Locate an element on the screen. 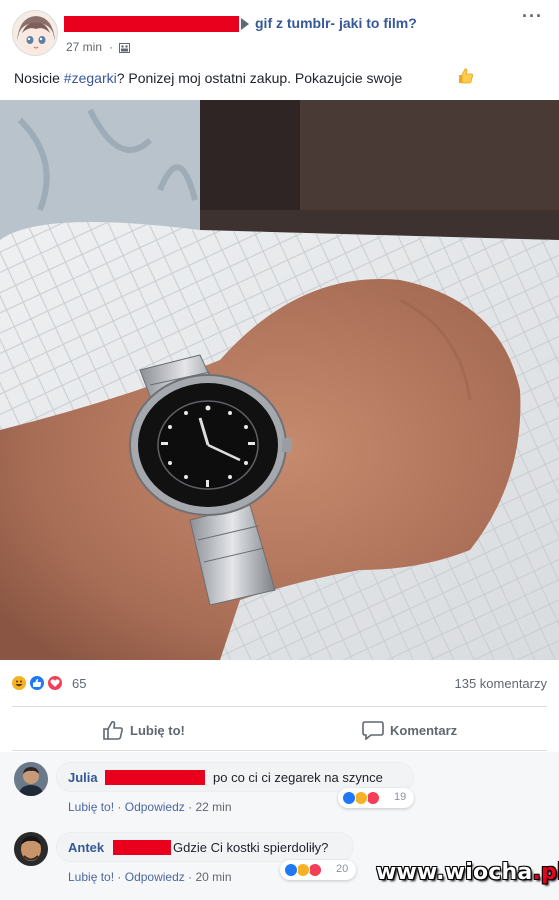  reactions-count: 65 is located at coordinates (79, 683).